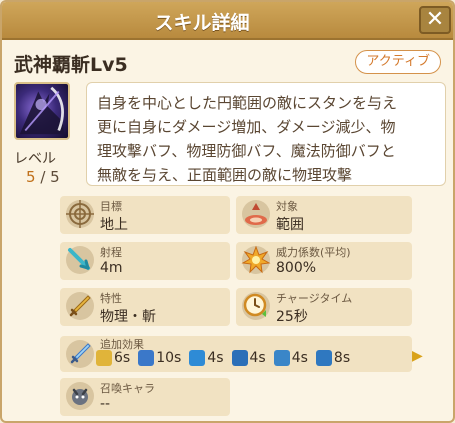 This screenshot has height=423, width=455. Describe the element at coordinates (159, 358) in the screenshot. I see `effect-item: 10s` at that location.